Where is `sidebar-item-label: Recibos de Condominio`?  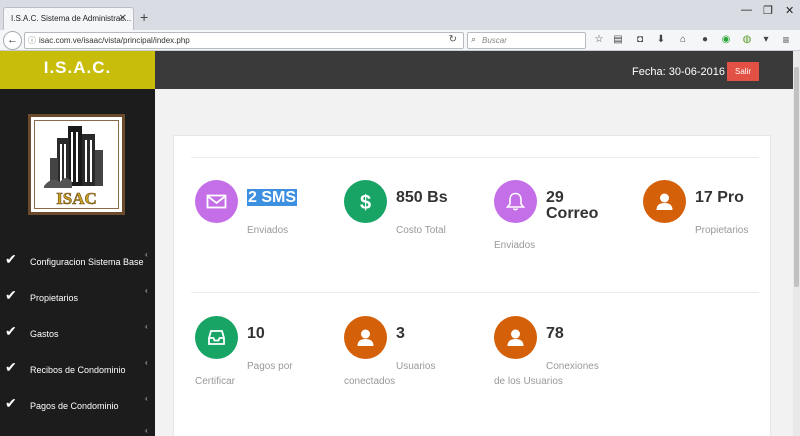 sidebar-item-label: Recibos de Condominio is located at coordinates (78, 370).